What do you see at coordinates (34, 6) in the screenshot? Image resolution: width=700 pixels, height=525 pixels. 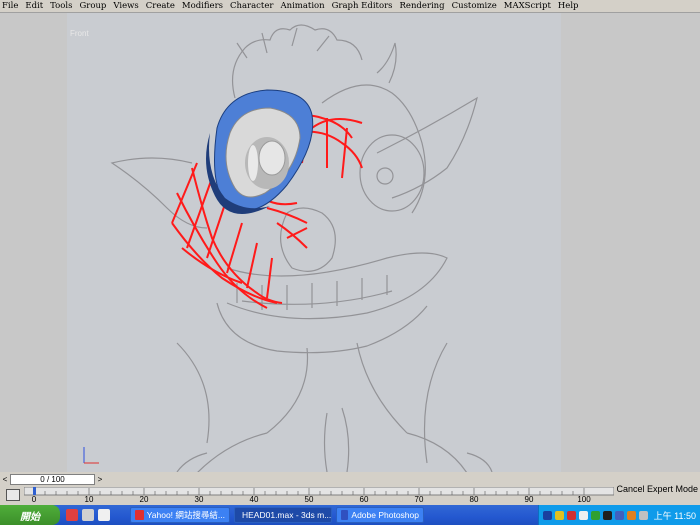 I see `menu-item-edit: Edit` at bounding box center [34, 6].